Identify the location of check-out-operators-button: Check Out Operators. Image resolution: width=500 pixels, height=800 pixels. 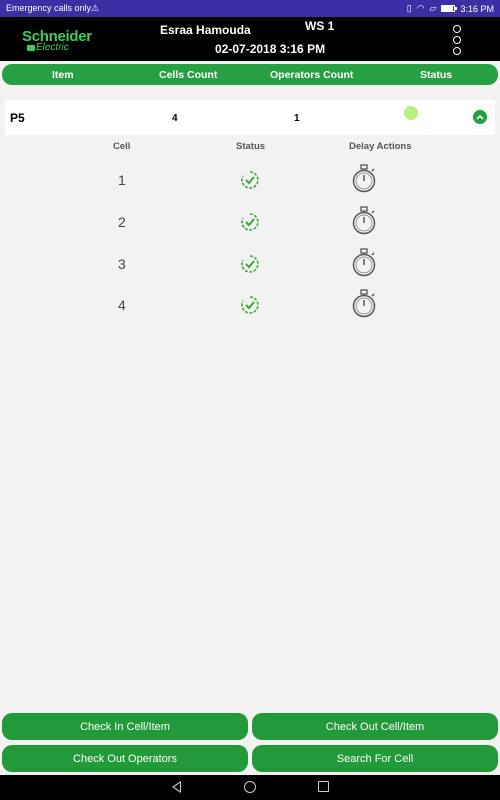
(125, 758).